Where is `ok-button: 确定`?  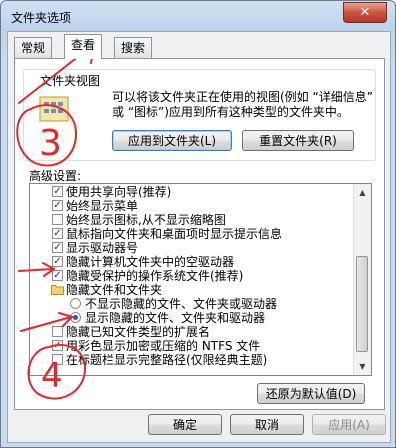 ok-button: 确定 is located at coordinates (185, 424).